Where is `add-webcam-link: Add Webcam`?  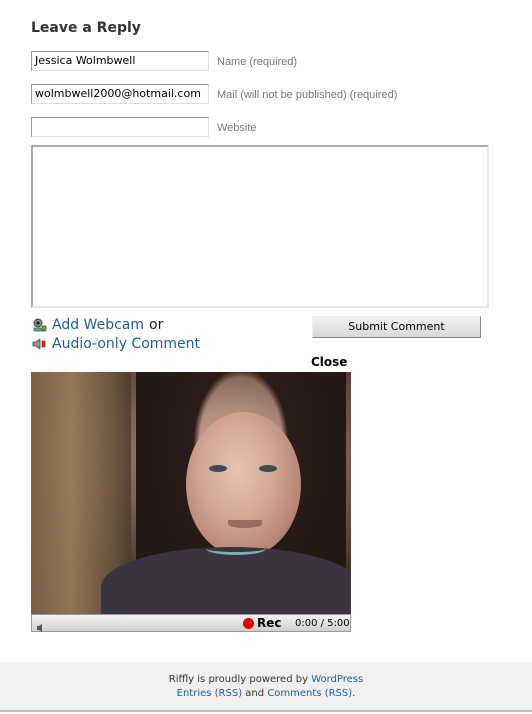
add-webcam-link: Add Webcam is located at coordinates (98, 325).